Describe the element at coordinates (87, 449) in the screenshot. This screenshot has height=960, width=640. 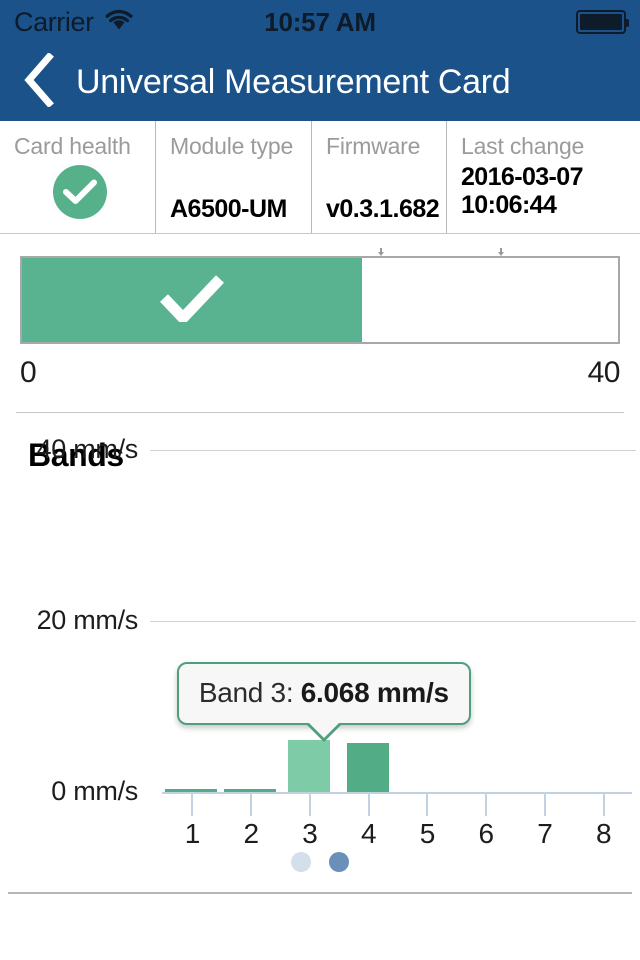
I see `chart-y-label: 40 mm/s` at that location.